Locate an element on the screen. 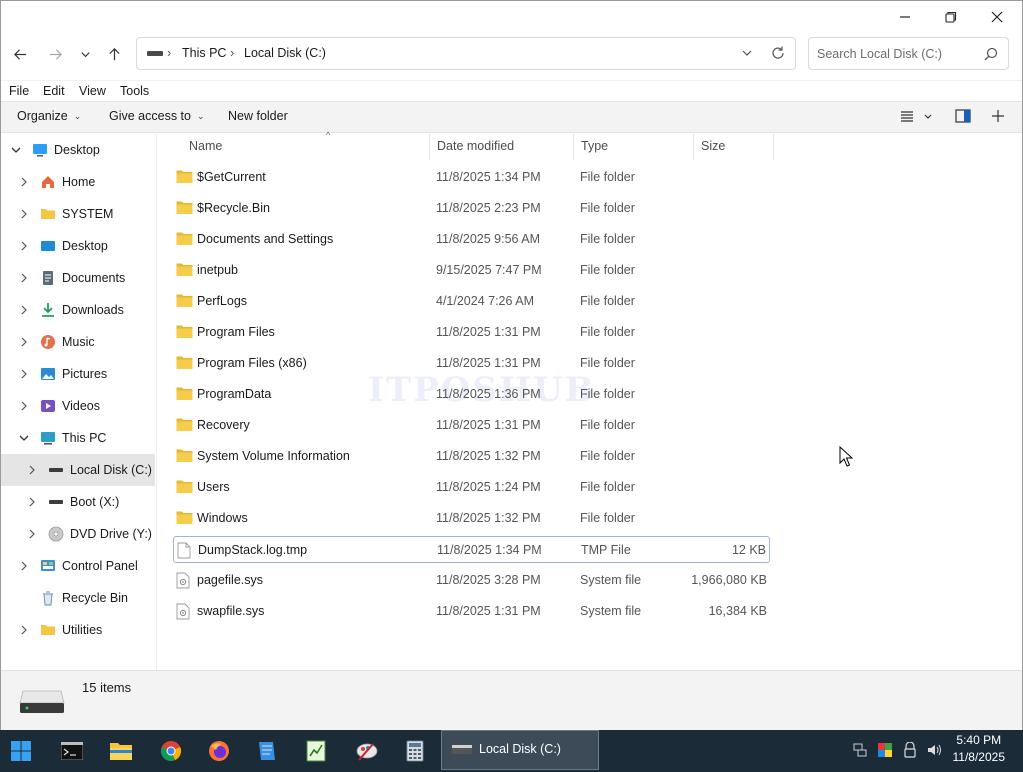 The image size is (1023, 772). nav-item-downloads: Downloads is located at coordinates (78, 310).